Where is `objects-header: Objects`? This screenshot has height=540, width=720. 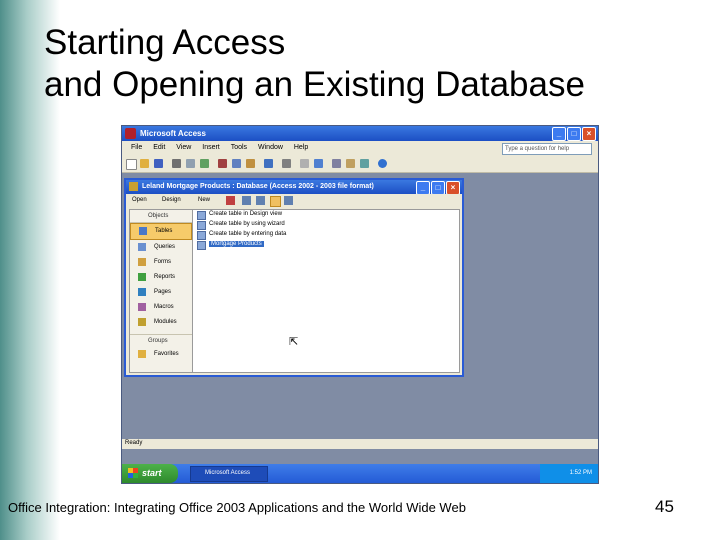 objects-header: Objects is located at coordinates (161, 216).